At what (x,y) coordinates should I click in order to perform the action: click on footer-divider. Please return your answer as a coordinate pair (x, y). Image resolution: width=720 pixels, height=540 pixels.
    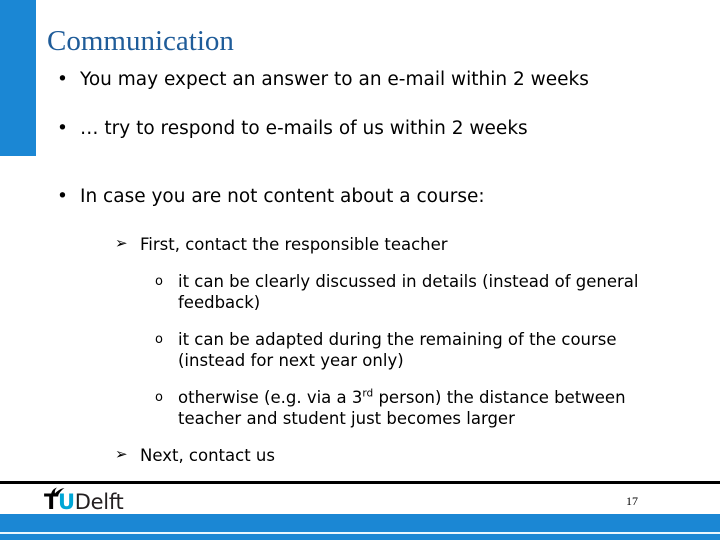
    Looking at the image, I should click on (360, 482).